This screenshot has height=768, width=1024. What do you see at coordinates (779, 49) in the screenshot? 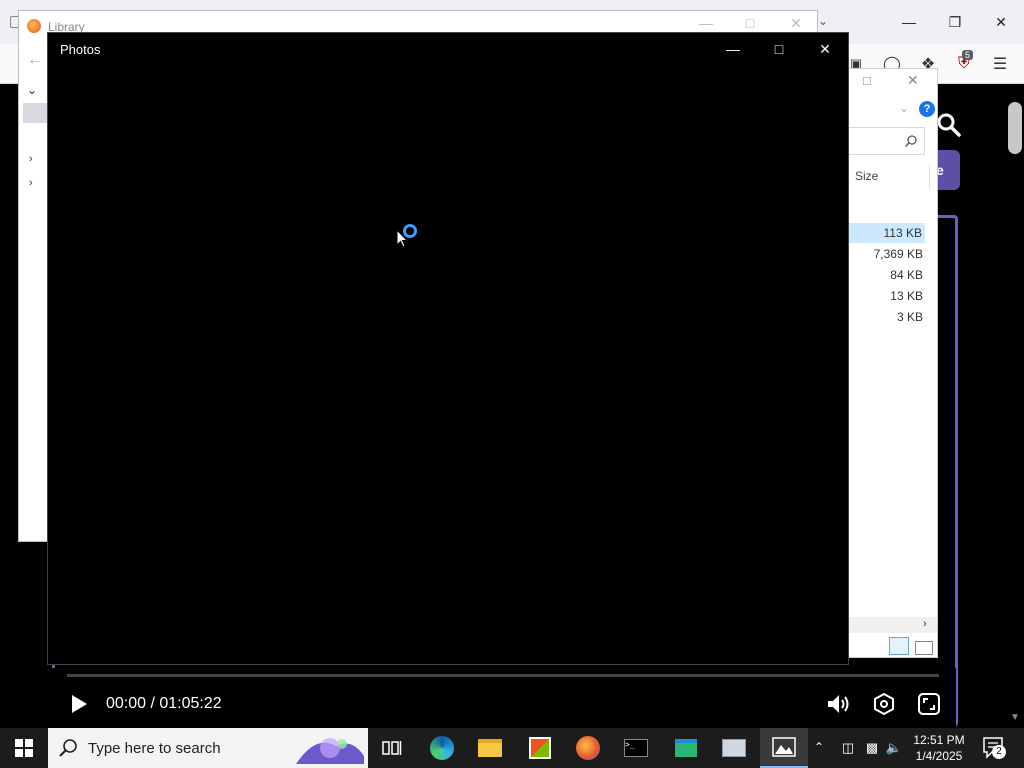
I see `photos-maximize-button: □` at bounding box center [779, 49].